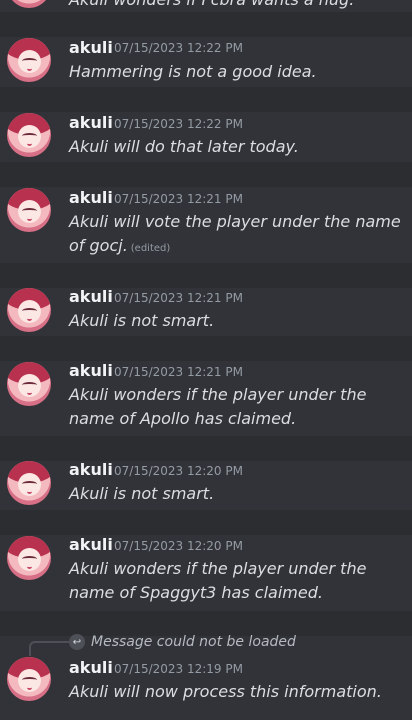 Image resolution: width=412 pixels, height=720 pixels. Describe the element at coordinates (225, 691) in the screenshot. I see `message-text: Akuli will now process this information.` at that location.